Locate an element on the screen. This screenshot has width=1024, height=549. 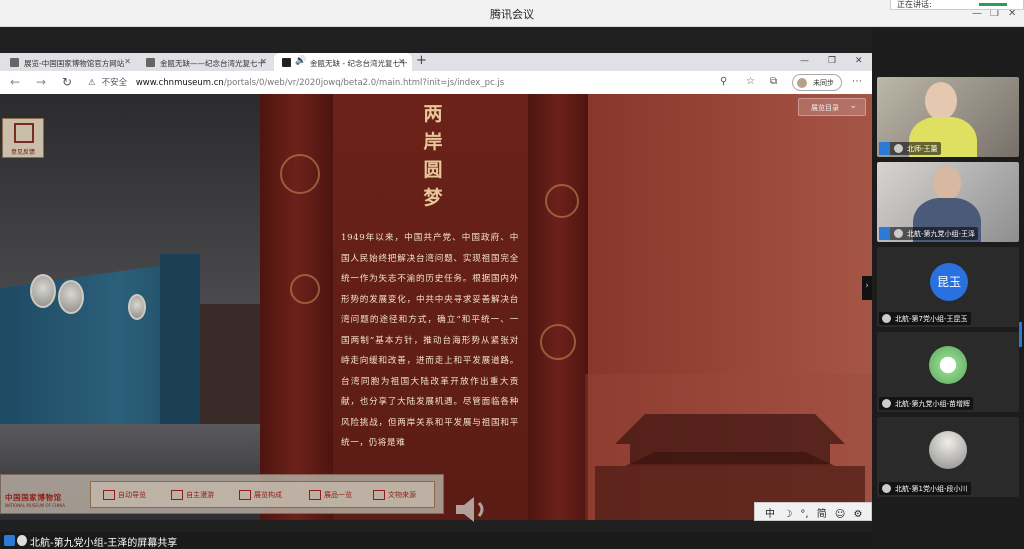
participant-tile: 北师-王蕾 is located at coordinates (948, 117).